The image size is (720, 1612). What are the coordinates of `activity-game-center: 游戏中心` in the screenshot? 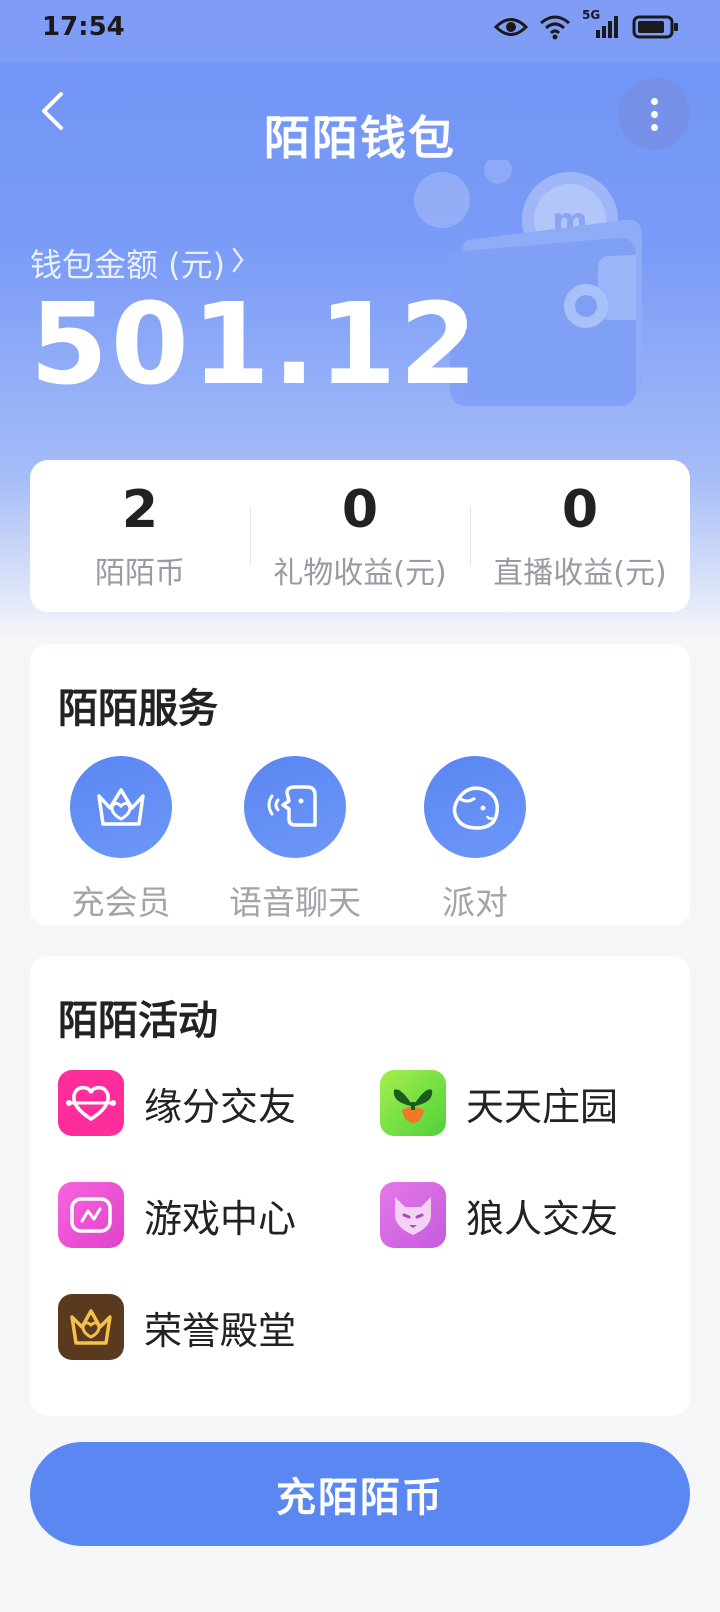 It's located at (177, 1215).